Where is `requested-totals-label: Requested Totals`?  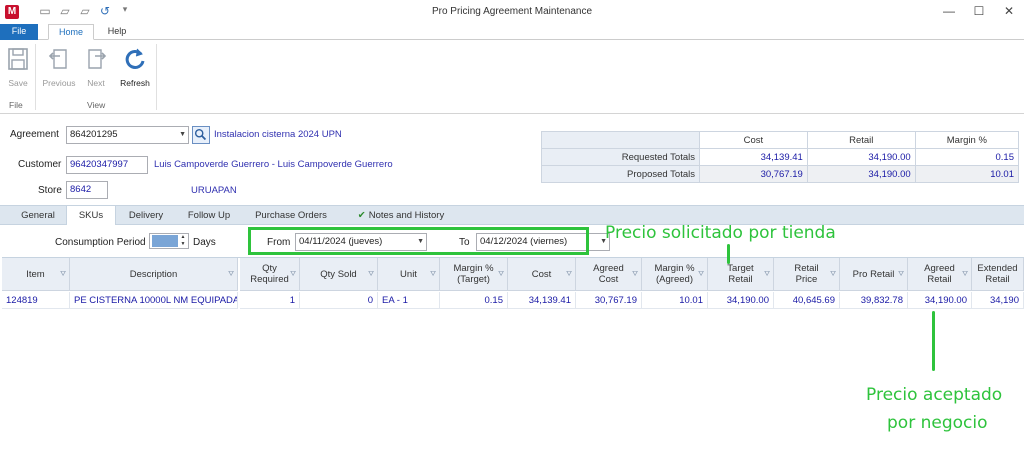
requested-totals-label: Requested Totals is located at coordinates (620, 157).